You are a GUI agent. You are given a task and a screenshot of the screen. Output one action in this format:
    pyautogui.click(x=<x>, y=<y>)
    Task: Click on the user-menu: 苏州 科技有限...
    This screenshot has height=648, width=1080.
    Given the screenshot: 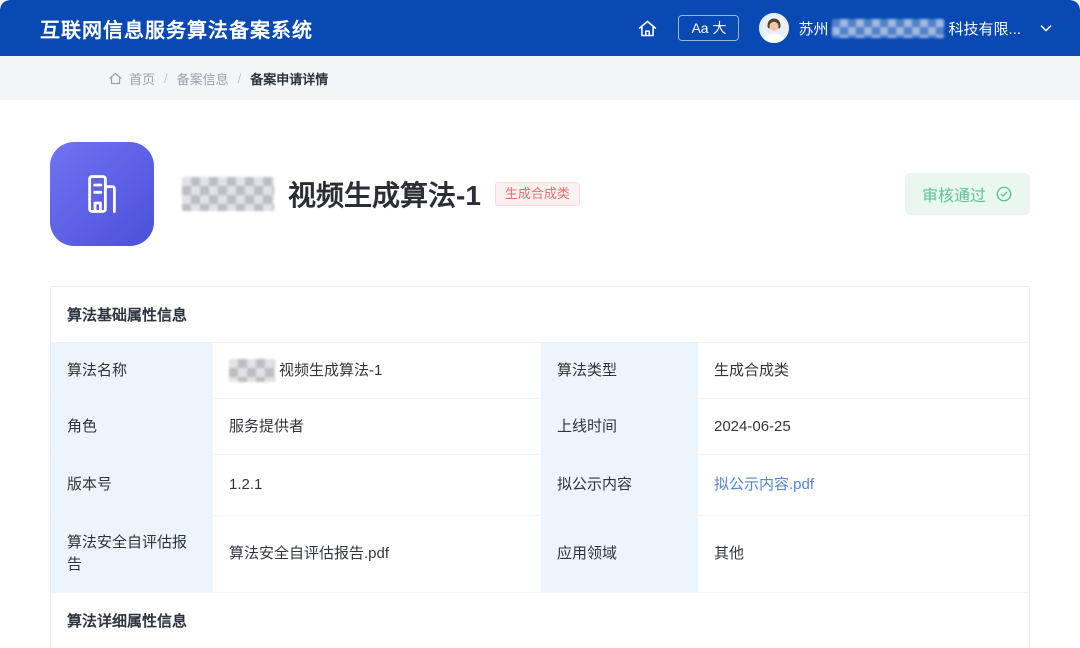 What is the action you would take?
    pyautogui.click(x=906, y=28)
    